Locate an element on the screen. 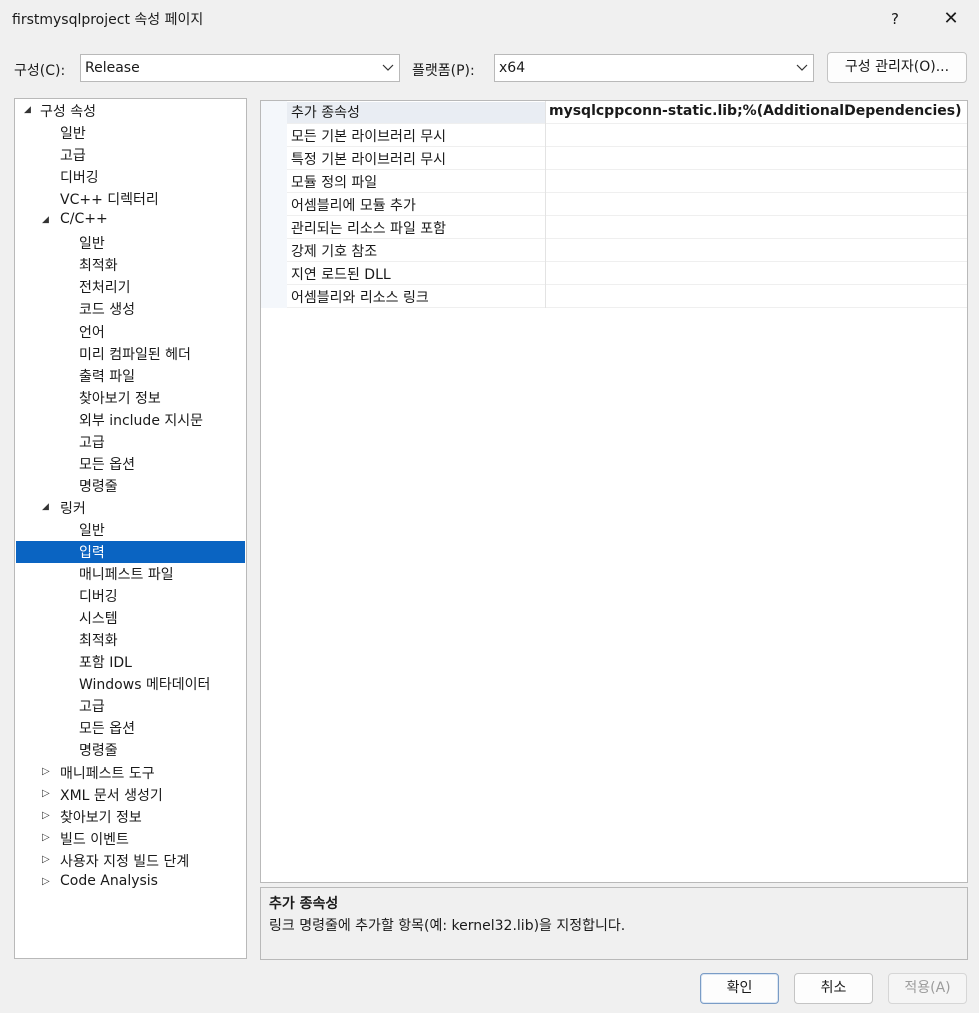 Image resolution: width=979 pixels, height=1013 pixels. cancel-button: 취소 is located at coordinates (833, 988).